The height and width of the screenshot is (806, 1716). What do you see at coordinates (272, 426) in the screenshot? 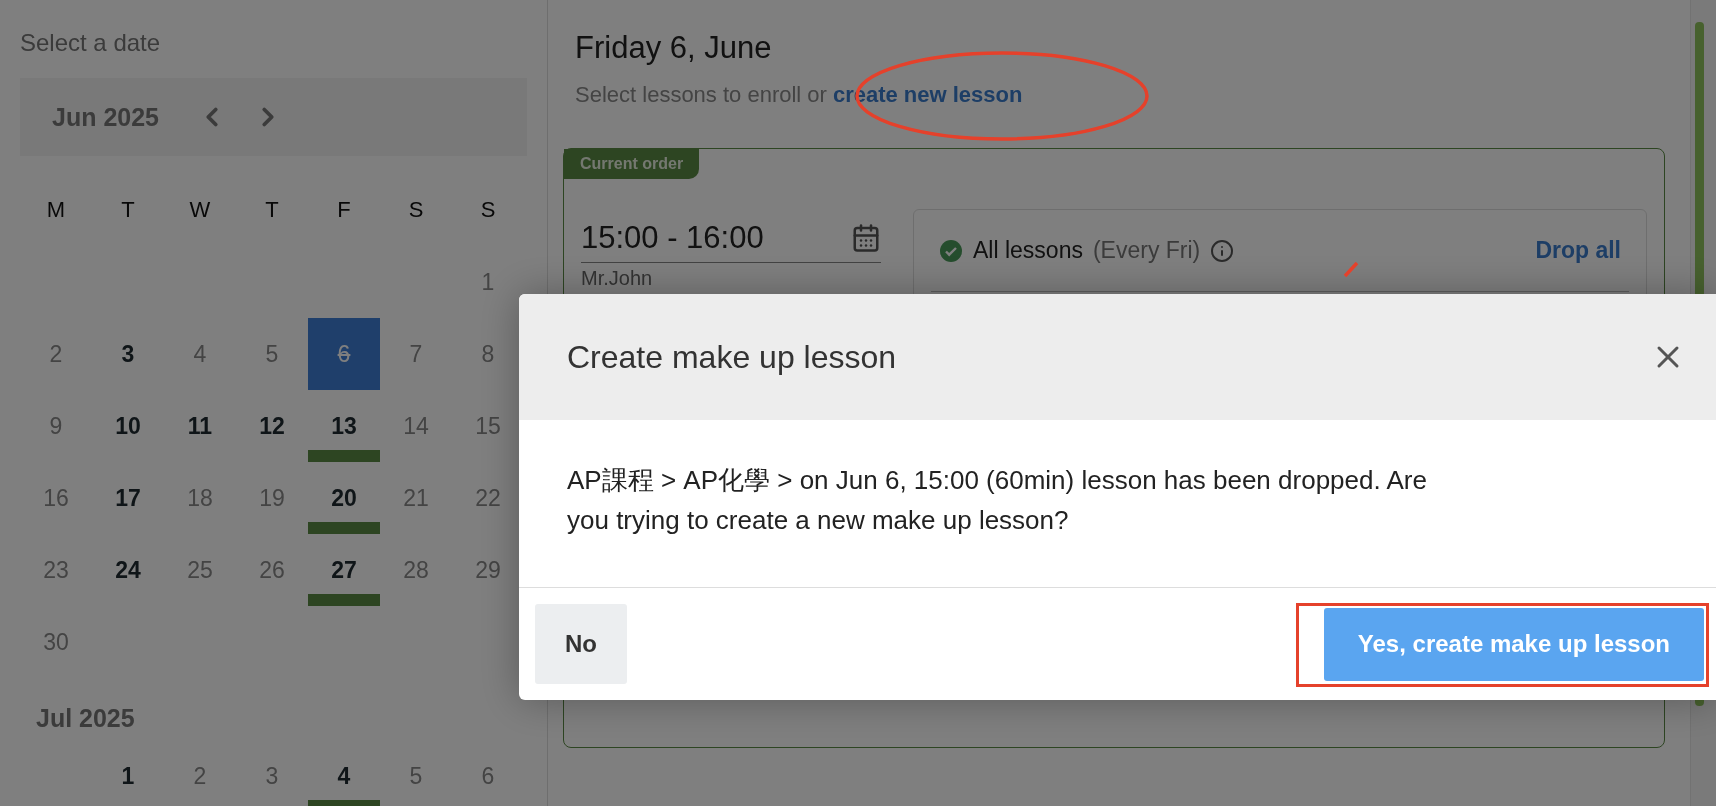
I see `day-number: 12` at bounding box center [272, 426].